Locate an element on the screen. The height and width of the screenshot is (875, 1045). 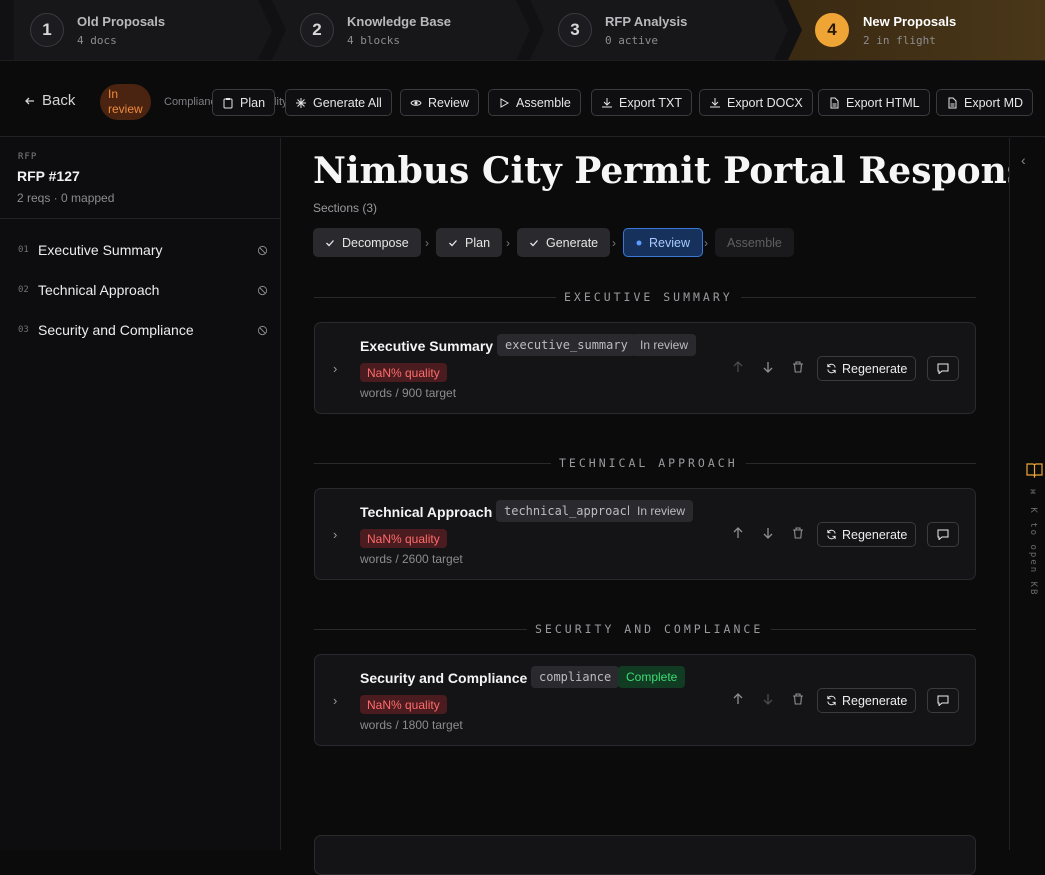
generate-all-button: Generate All is located at coordinates (338, 102).